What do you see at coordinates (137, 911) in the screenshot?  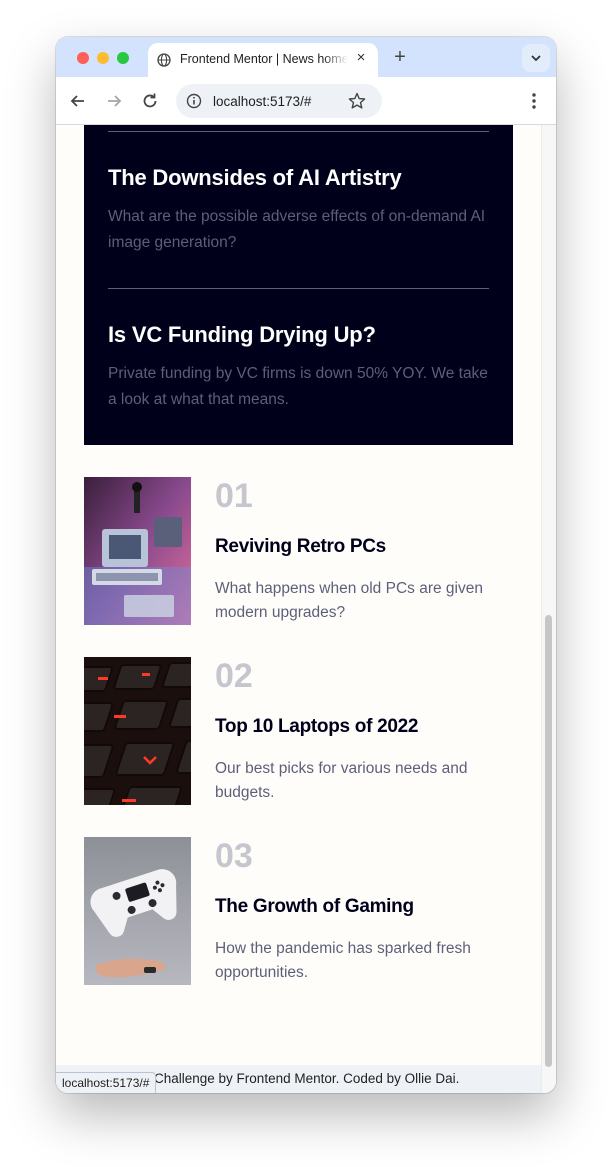 I see `gaming-controller-image` at bounding box center [137, 911].